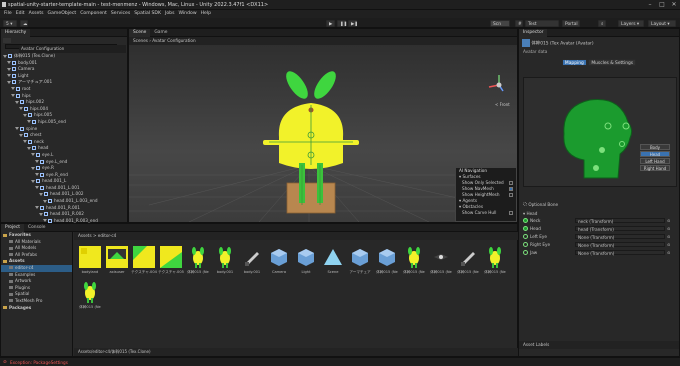  What do you see at coordinates (65, 56) in the screenshot?
I see `hierarchy-row: 体幹015 (Tex.Clone)` at bounding box center [65, 56].